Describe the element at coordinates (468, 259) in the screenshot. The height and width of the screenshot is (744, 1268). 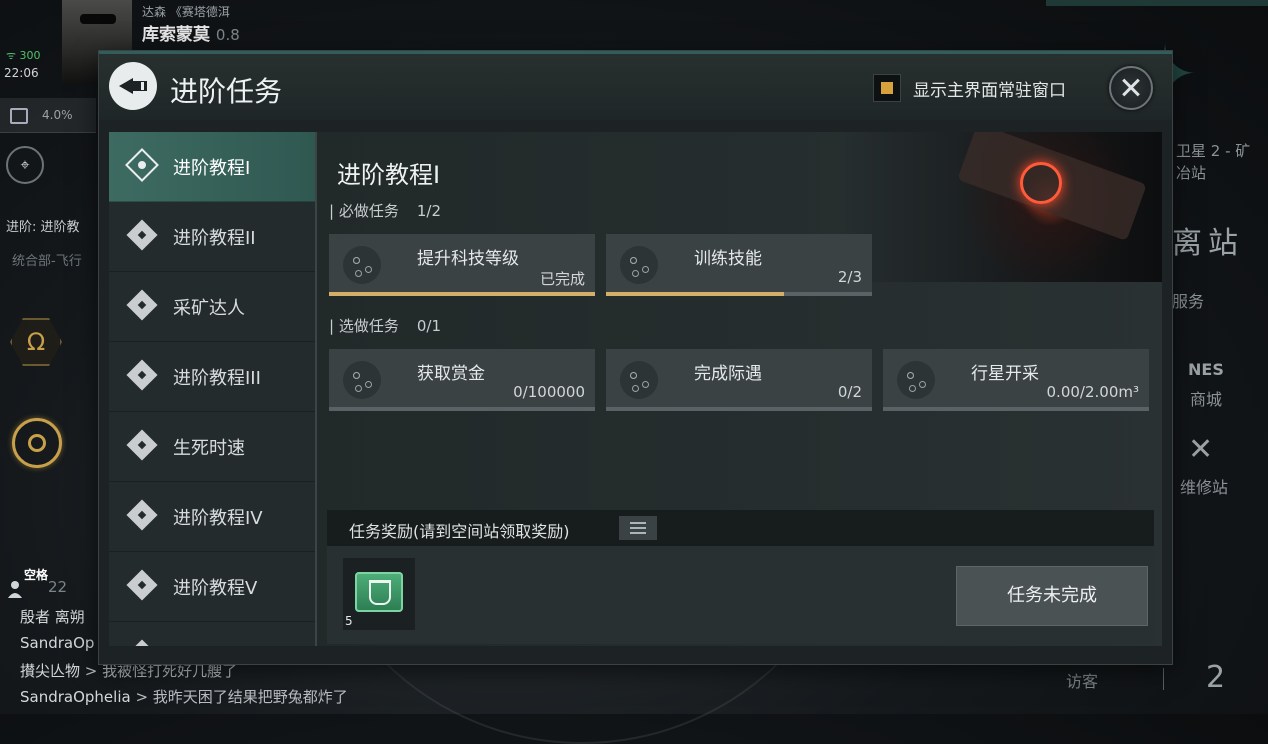
I see `task-name: 提升科技等级` at that location.